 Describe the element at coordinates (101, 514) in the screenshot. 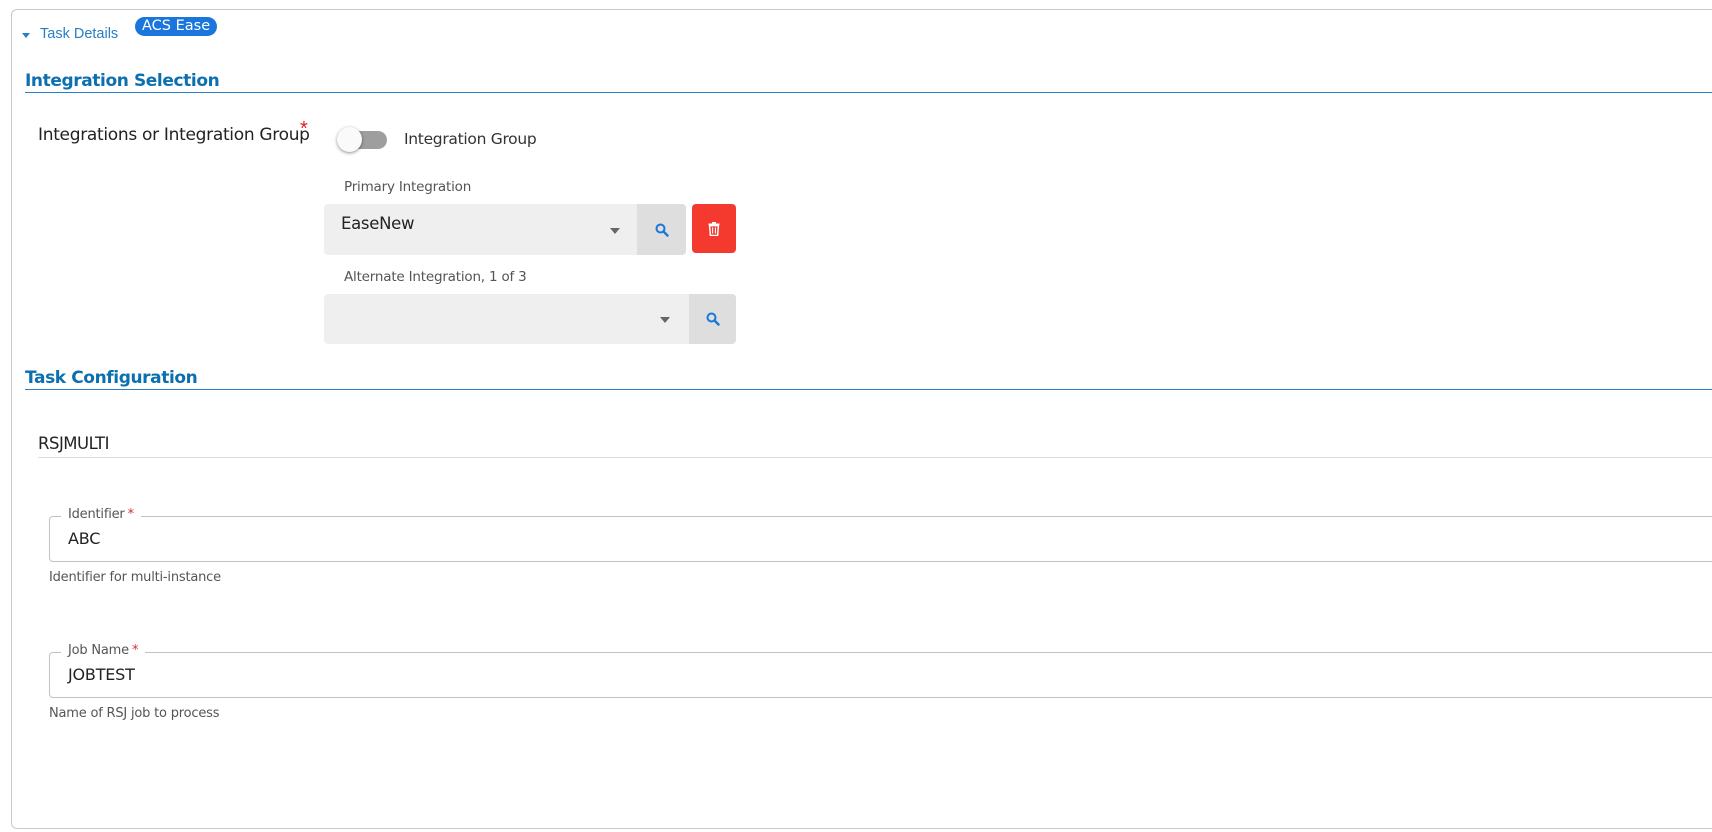

I see `identifier-field-label: Identifier *` at that location.